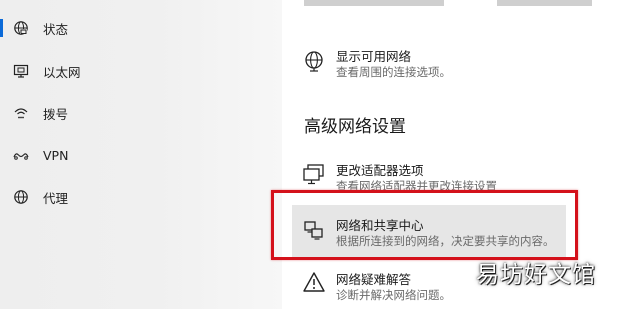  I want to click on sidebar-item-label: 以太网, so click(62, 72).